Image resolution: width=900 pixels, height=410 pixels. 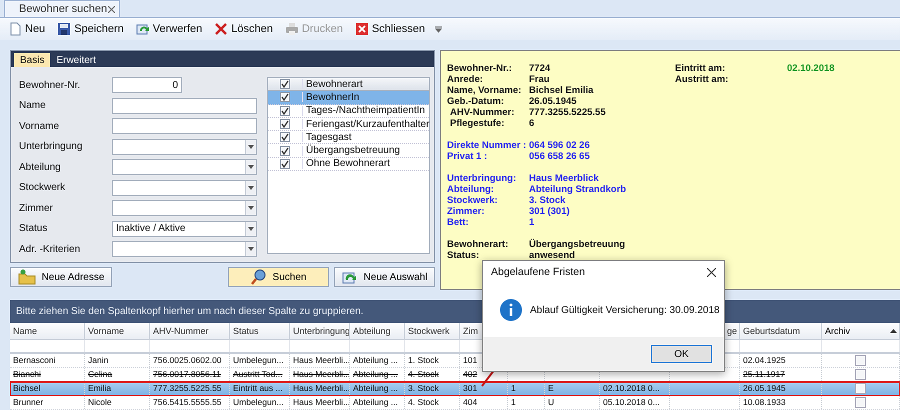 What do you see at coordinates (893, 331) in the screenshot?
I see `sort-ascending-icon` at bounding box center [893, 331].